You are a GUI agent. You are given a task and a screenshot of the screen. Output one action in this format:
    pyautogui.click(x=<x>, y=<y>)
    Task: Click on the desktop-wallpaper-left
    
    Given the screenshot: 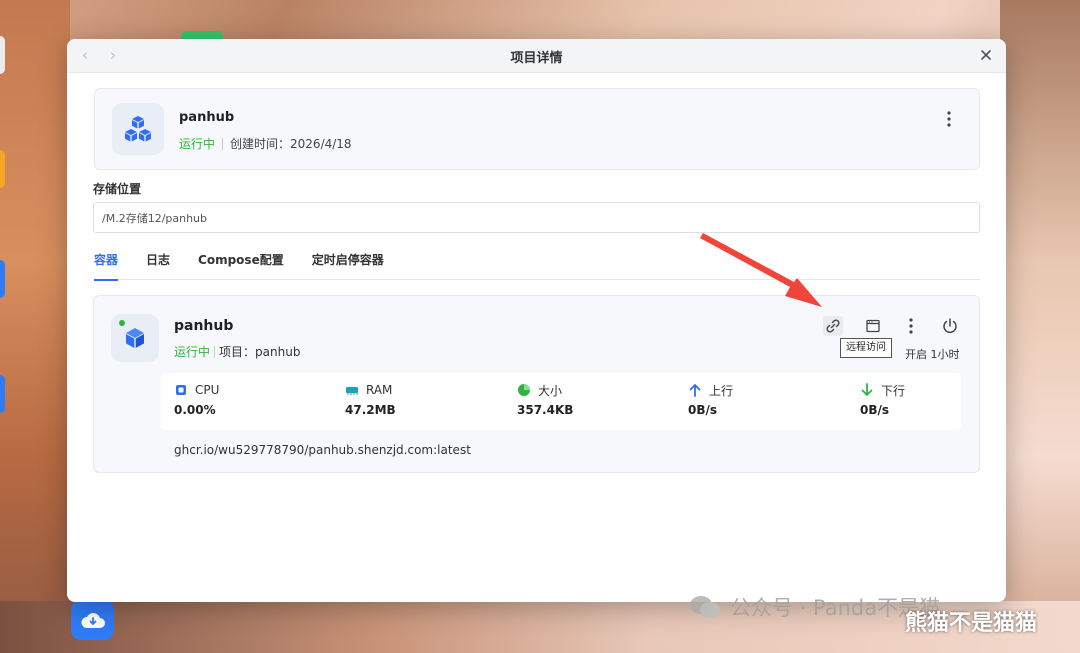 What is the action you would take?
    pyautogui.click(x=35, y=326)
    